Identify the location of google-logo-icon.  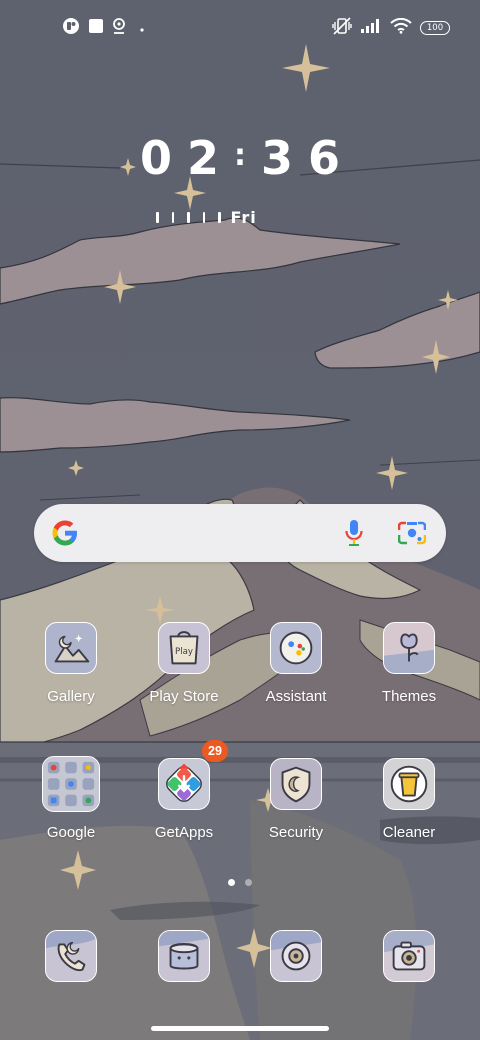
(64, 533).